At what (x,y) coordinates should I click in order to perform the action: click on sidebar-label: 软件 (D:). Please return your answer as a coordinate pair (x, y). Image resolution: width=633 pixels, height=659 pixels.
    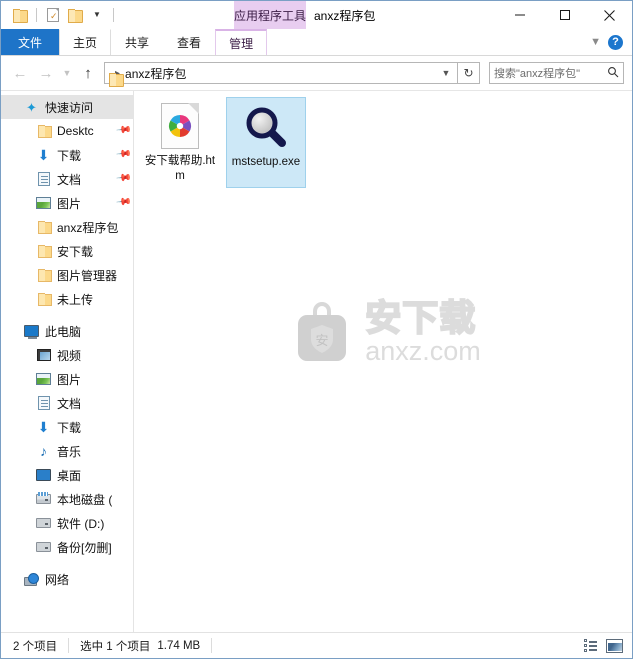
    Looking at the image, I should click on (81, 523).